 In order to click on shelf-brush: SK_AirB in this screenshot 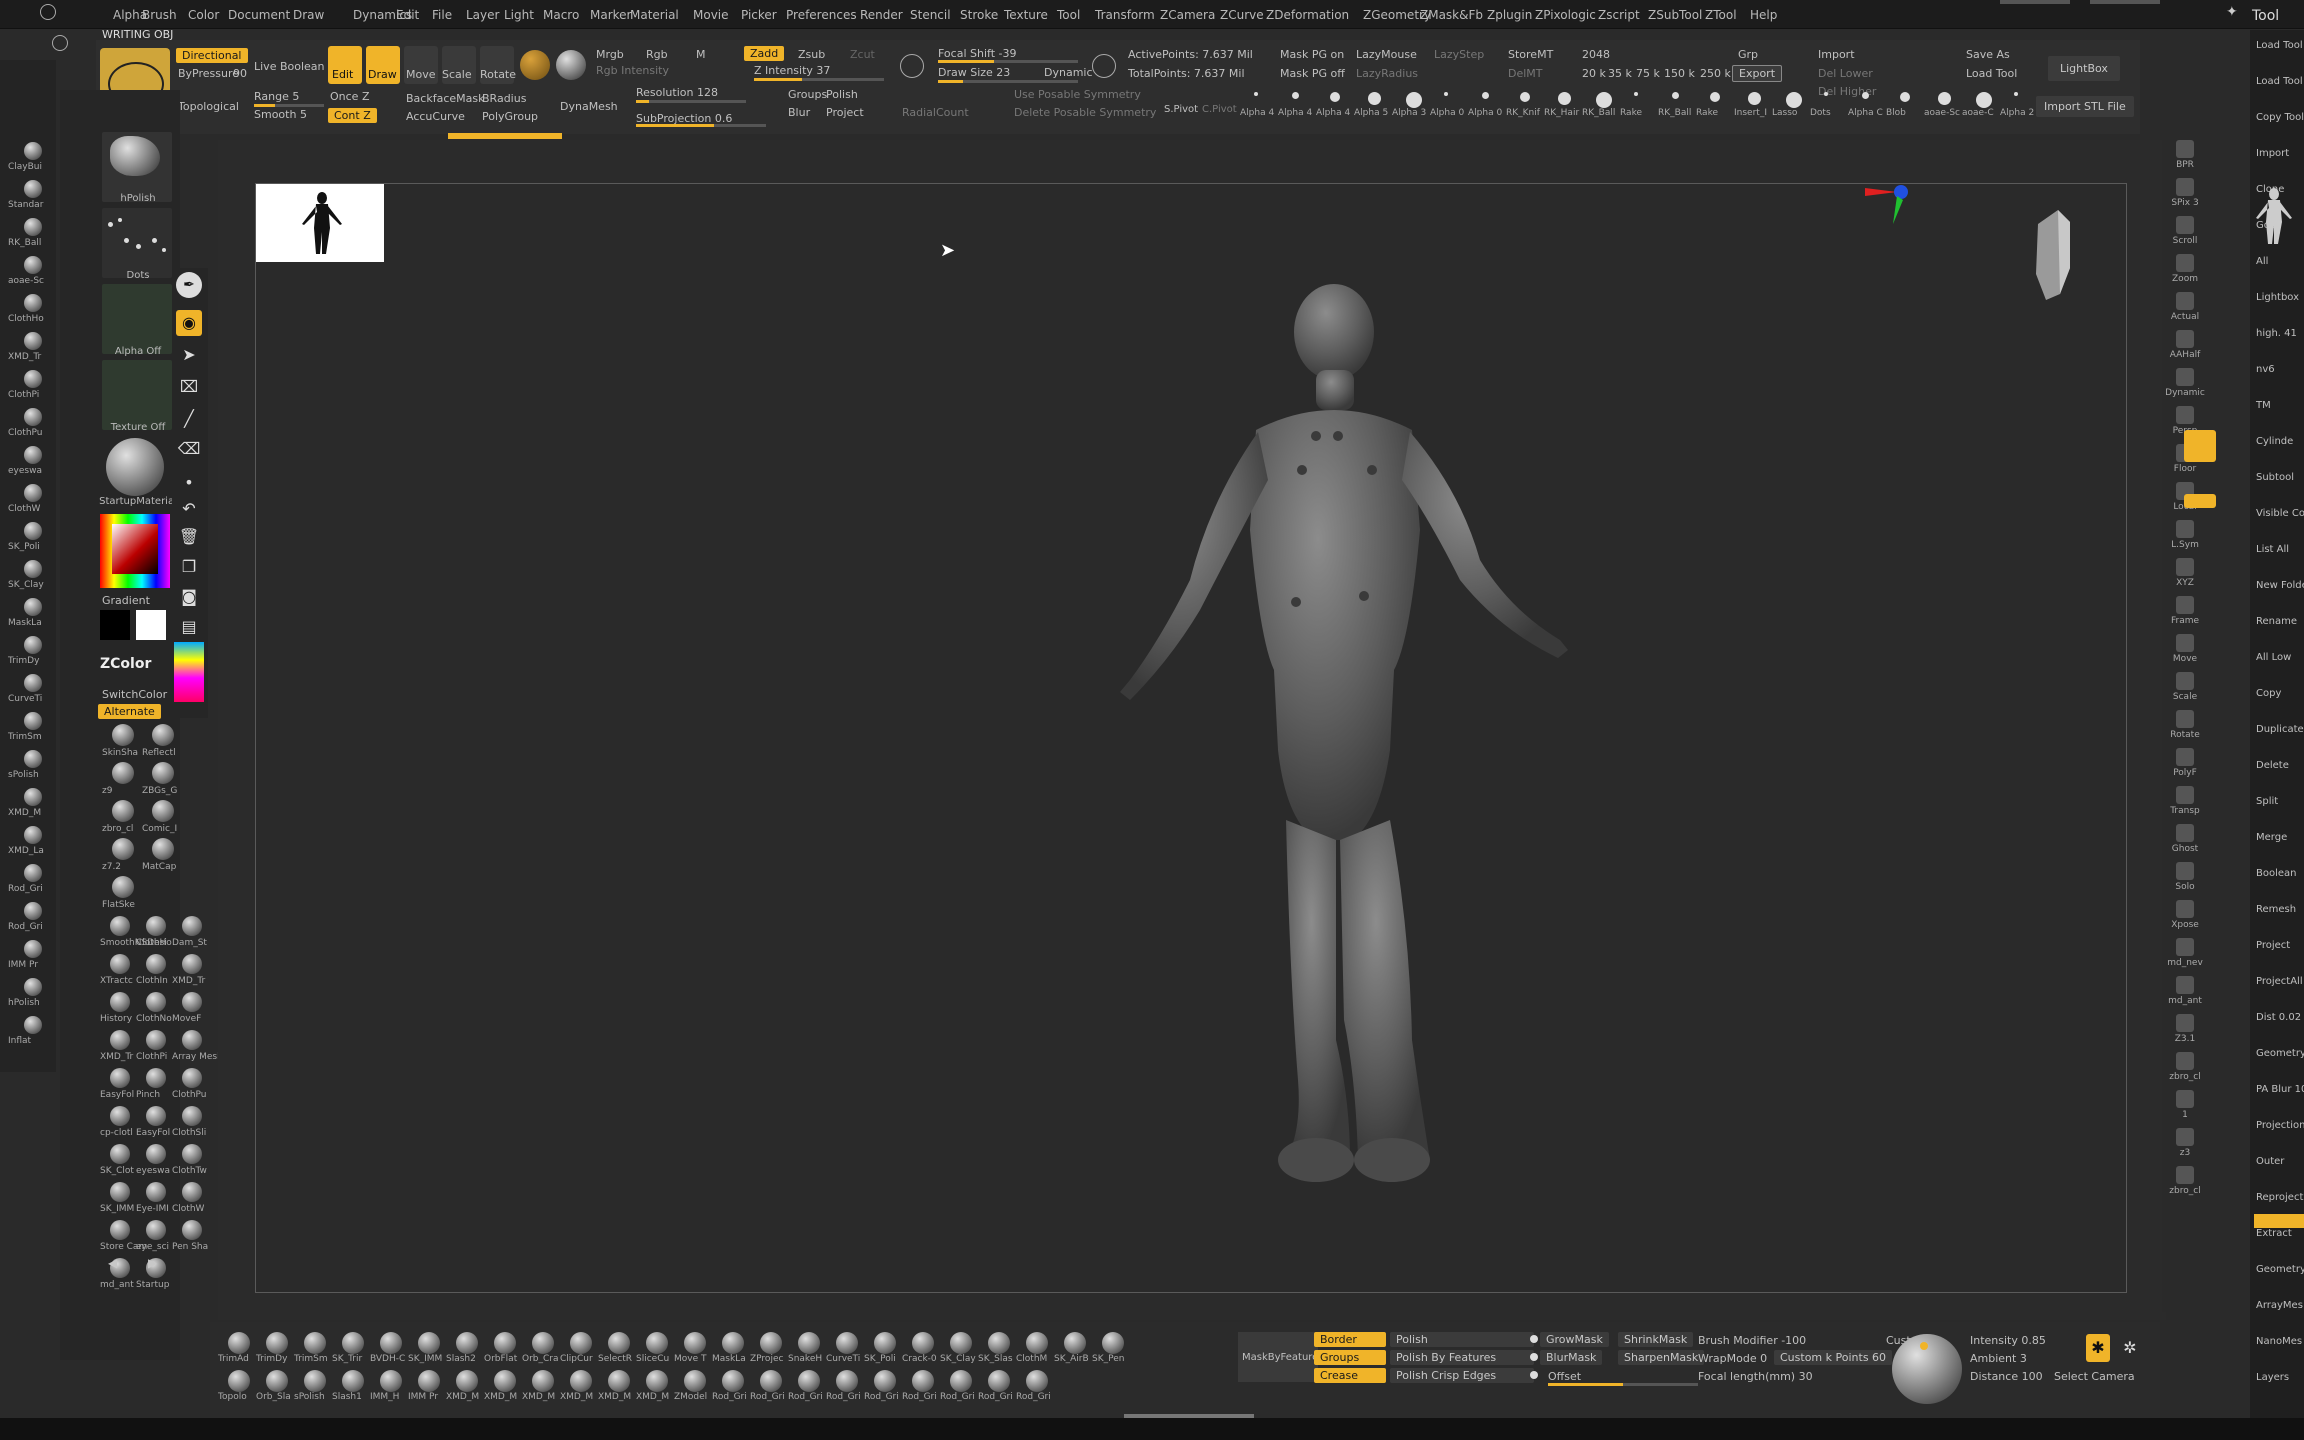, I will do `click(1073, 1348)`.